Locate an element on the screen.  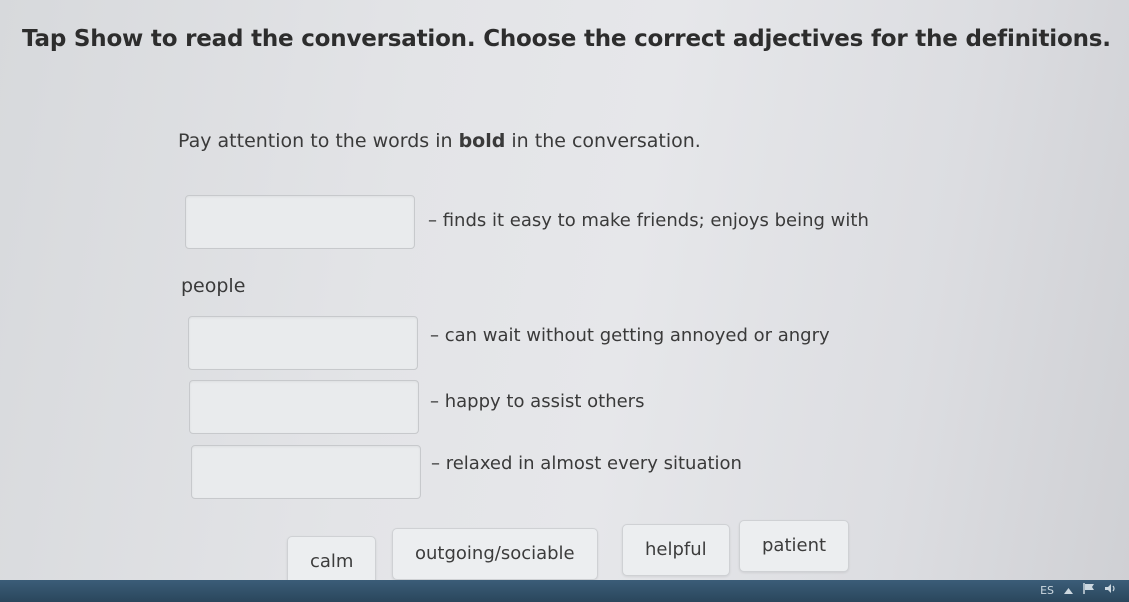
note-prefix: Pay attention to the words in is located at coordinates (318, 141).